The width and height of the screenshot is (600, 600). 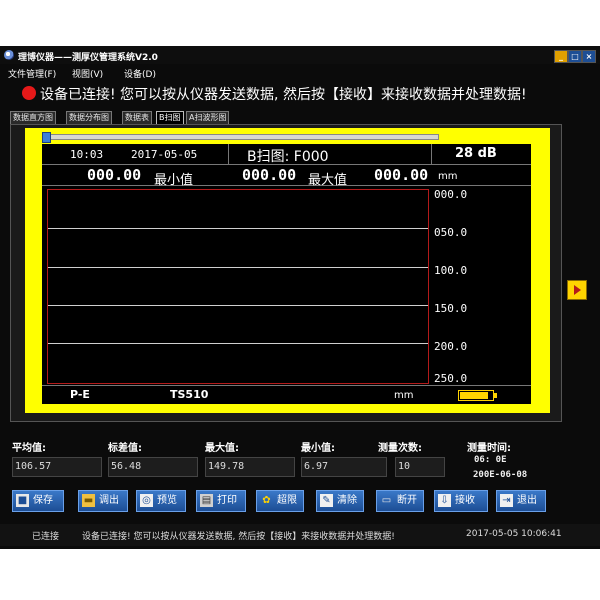 I want to click on exit-icon: ⇥, so click(x=506, y=500).